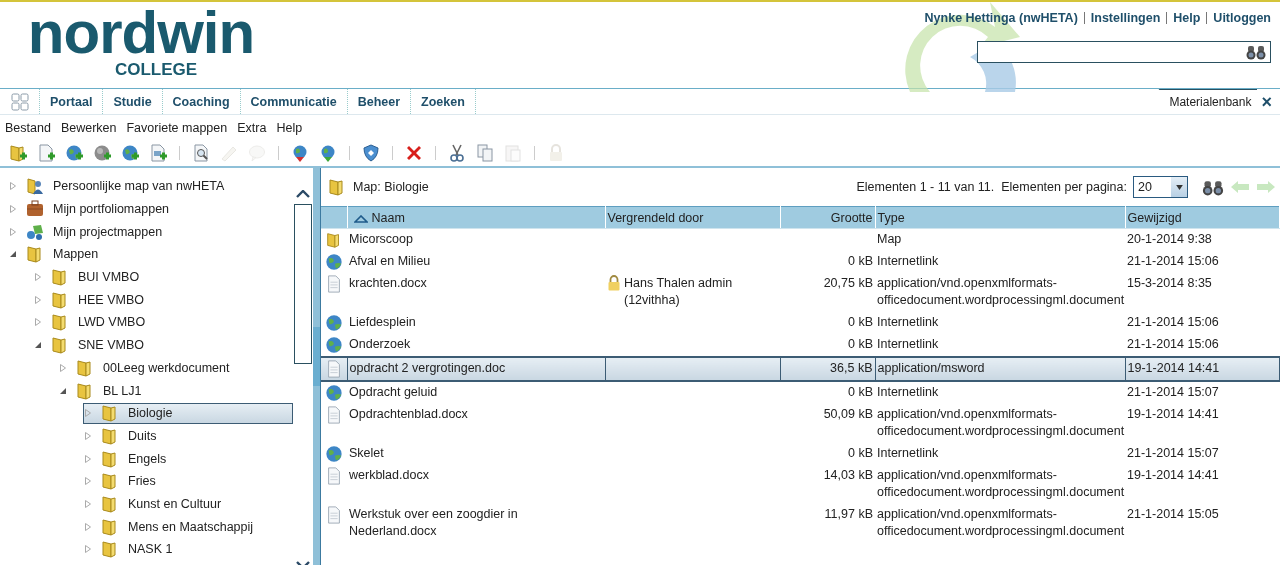  What do you see at coordinates (1266, 187) in the screenshot?
I see `next-page-icon` at bounding box center [1266, 187].